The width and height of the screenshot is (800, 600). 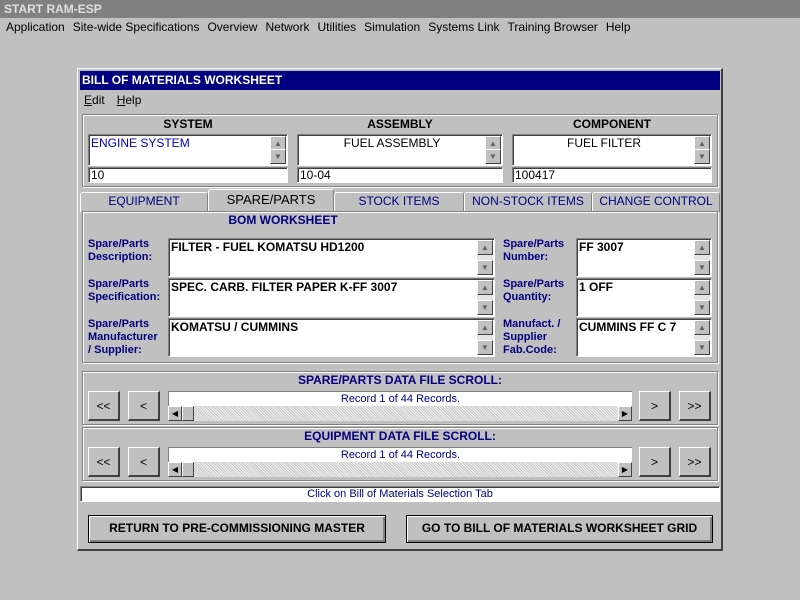 What do you see at coordinates (35, 28) in the screenshot?
I see `menu-application: Application` at bounding box center [35, 28].